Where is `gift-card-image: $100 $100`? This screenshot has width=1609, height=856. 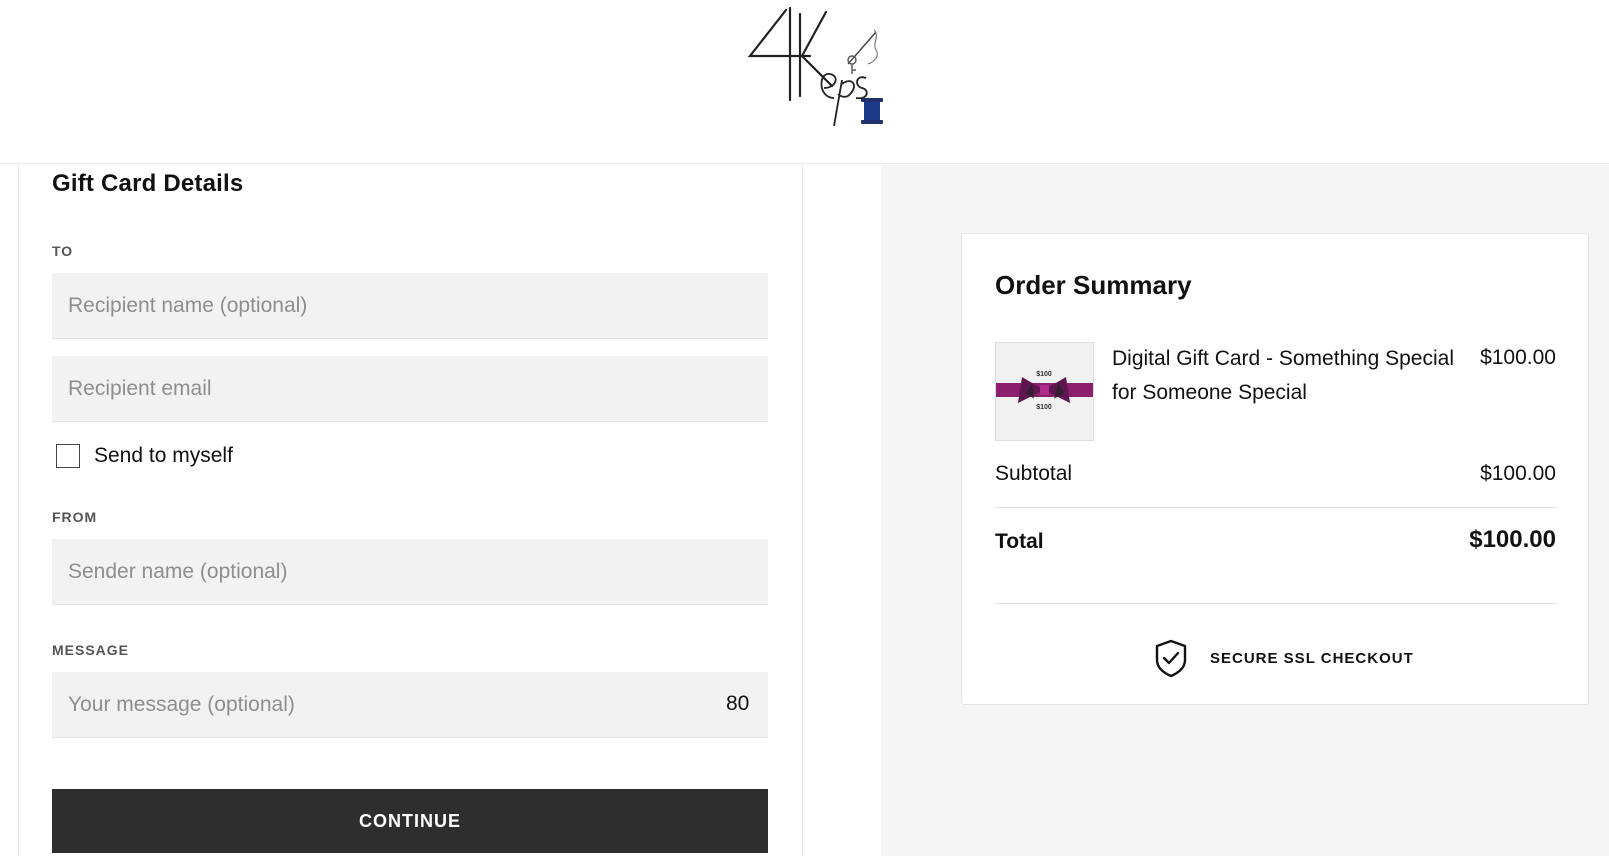
gift-card-image: $100 $100 is located at coordinates (1044, 391).